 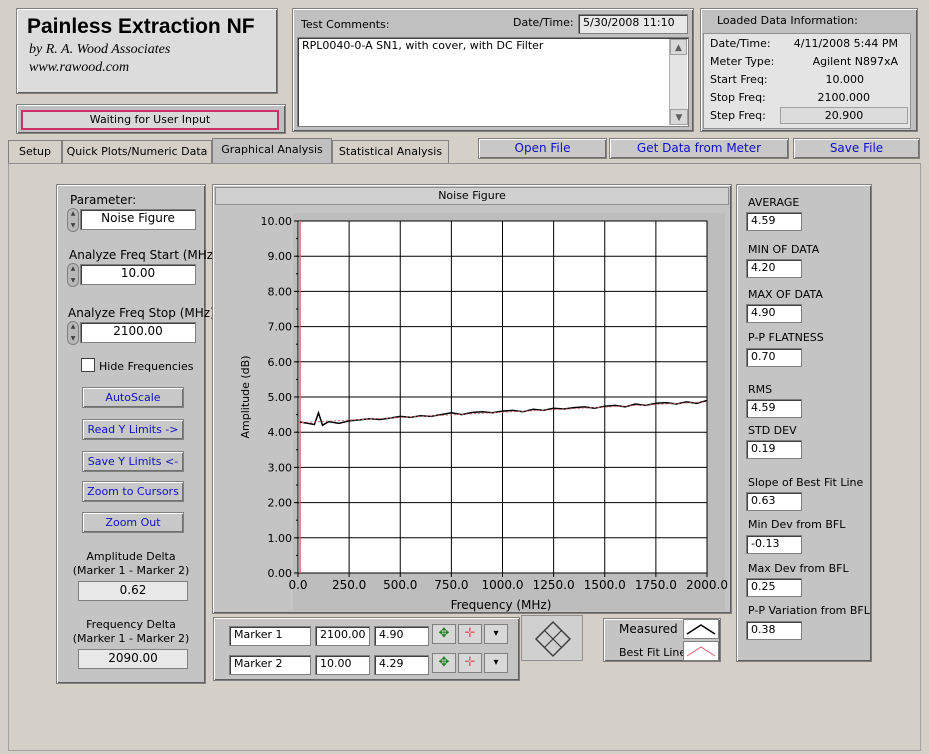 What do you see at coordinates (774, 408) in the screenshot?
I see `stat-rms-value: 4.59` at bounding box center [774, 408].